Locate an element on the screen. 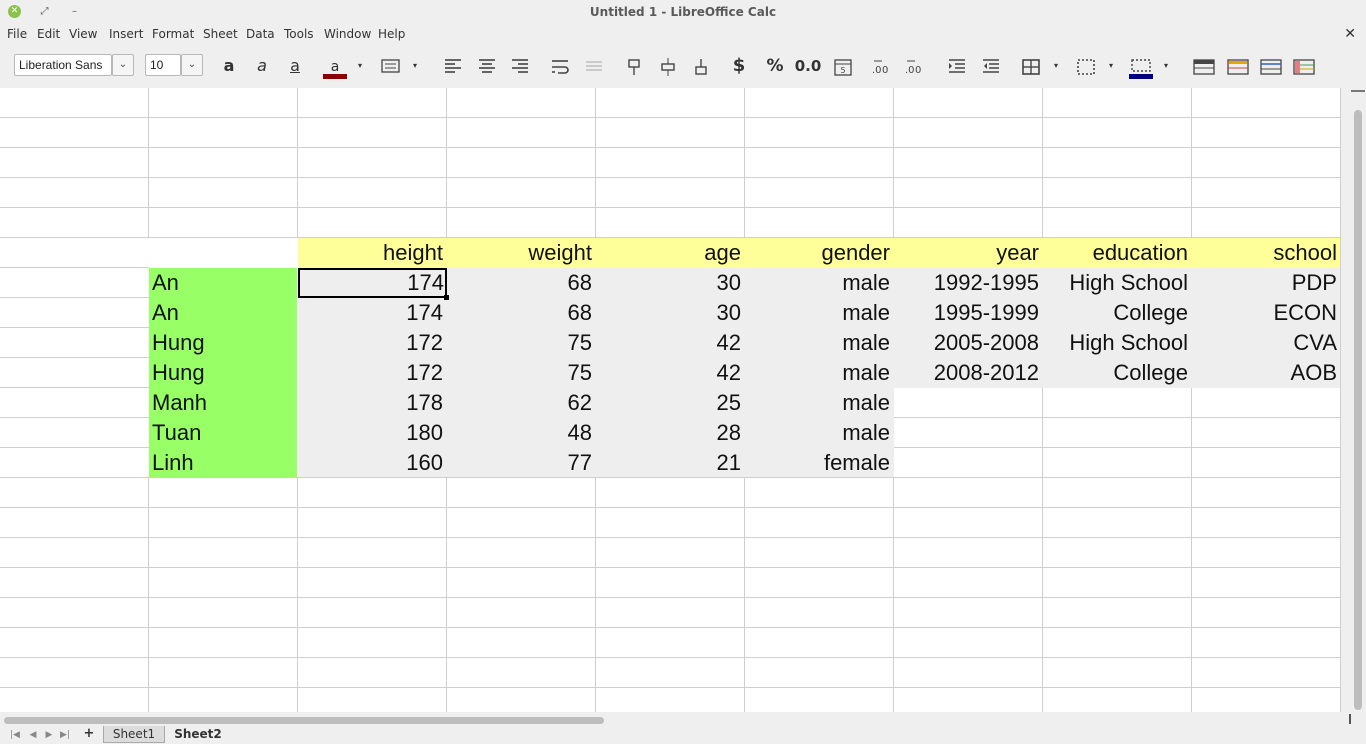  header-education: education is located at coordinates (1117, 253).